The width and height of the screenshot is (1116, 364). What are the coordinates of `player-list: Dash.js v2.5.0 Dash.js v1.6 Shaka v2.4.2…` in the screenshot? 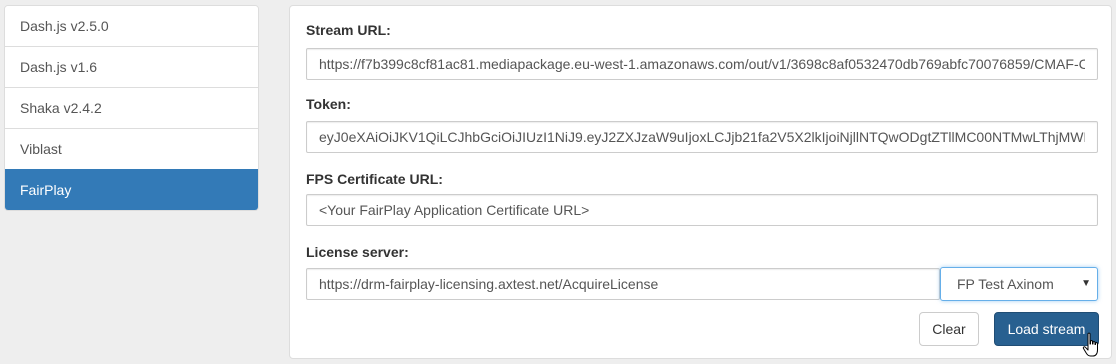 It's located at (131, 108).